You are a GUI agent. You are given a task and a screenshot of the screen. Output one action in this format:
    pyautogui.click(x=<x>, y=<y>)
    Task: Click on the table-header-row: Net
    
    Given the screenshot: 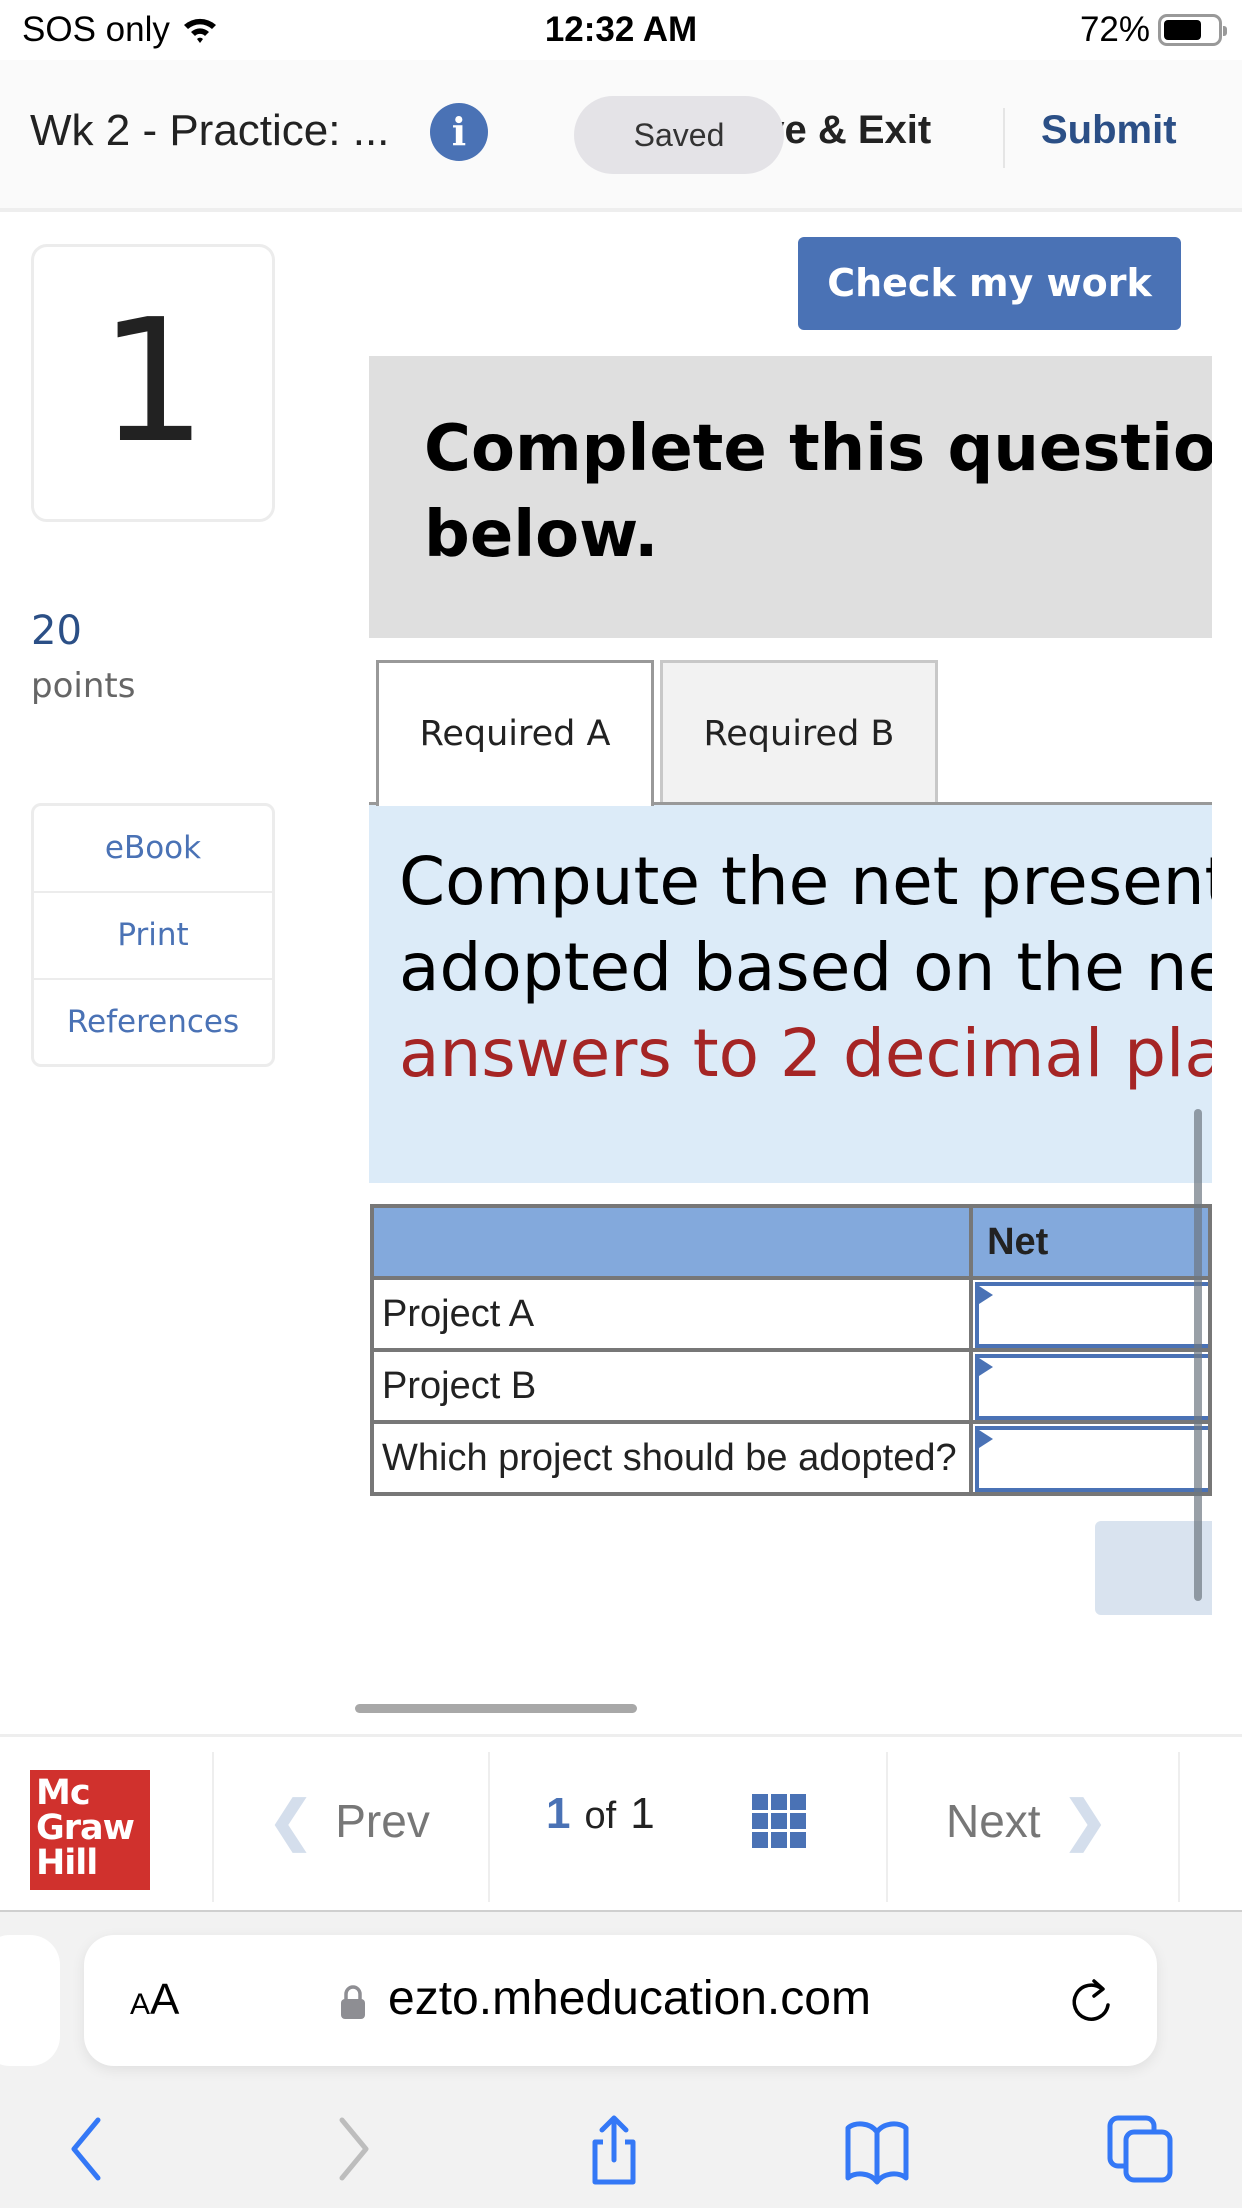 What is the action you would take?
    pyautogui.click(x=790, y=1242)
    